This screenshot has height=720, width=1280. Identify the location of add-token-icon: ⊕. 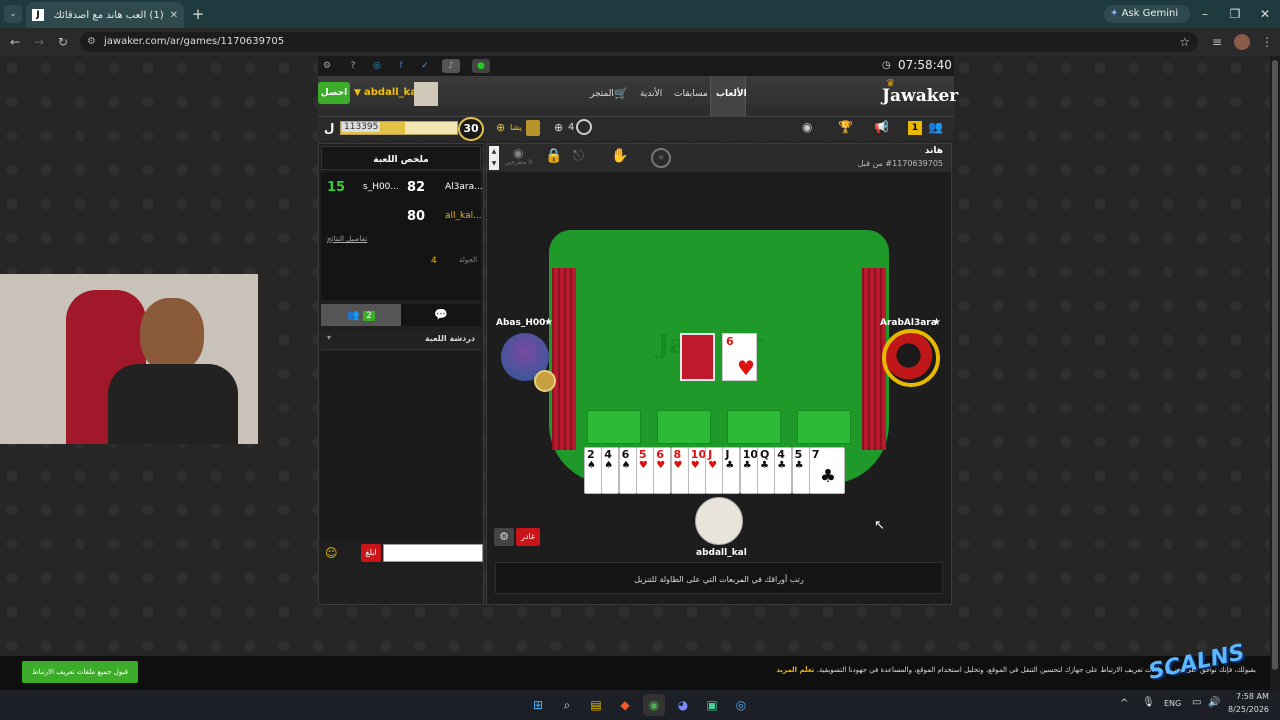
(558, 127).